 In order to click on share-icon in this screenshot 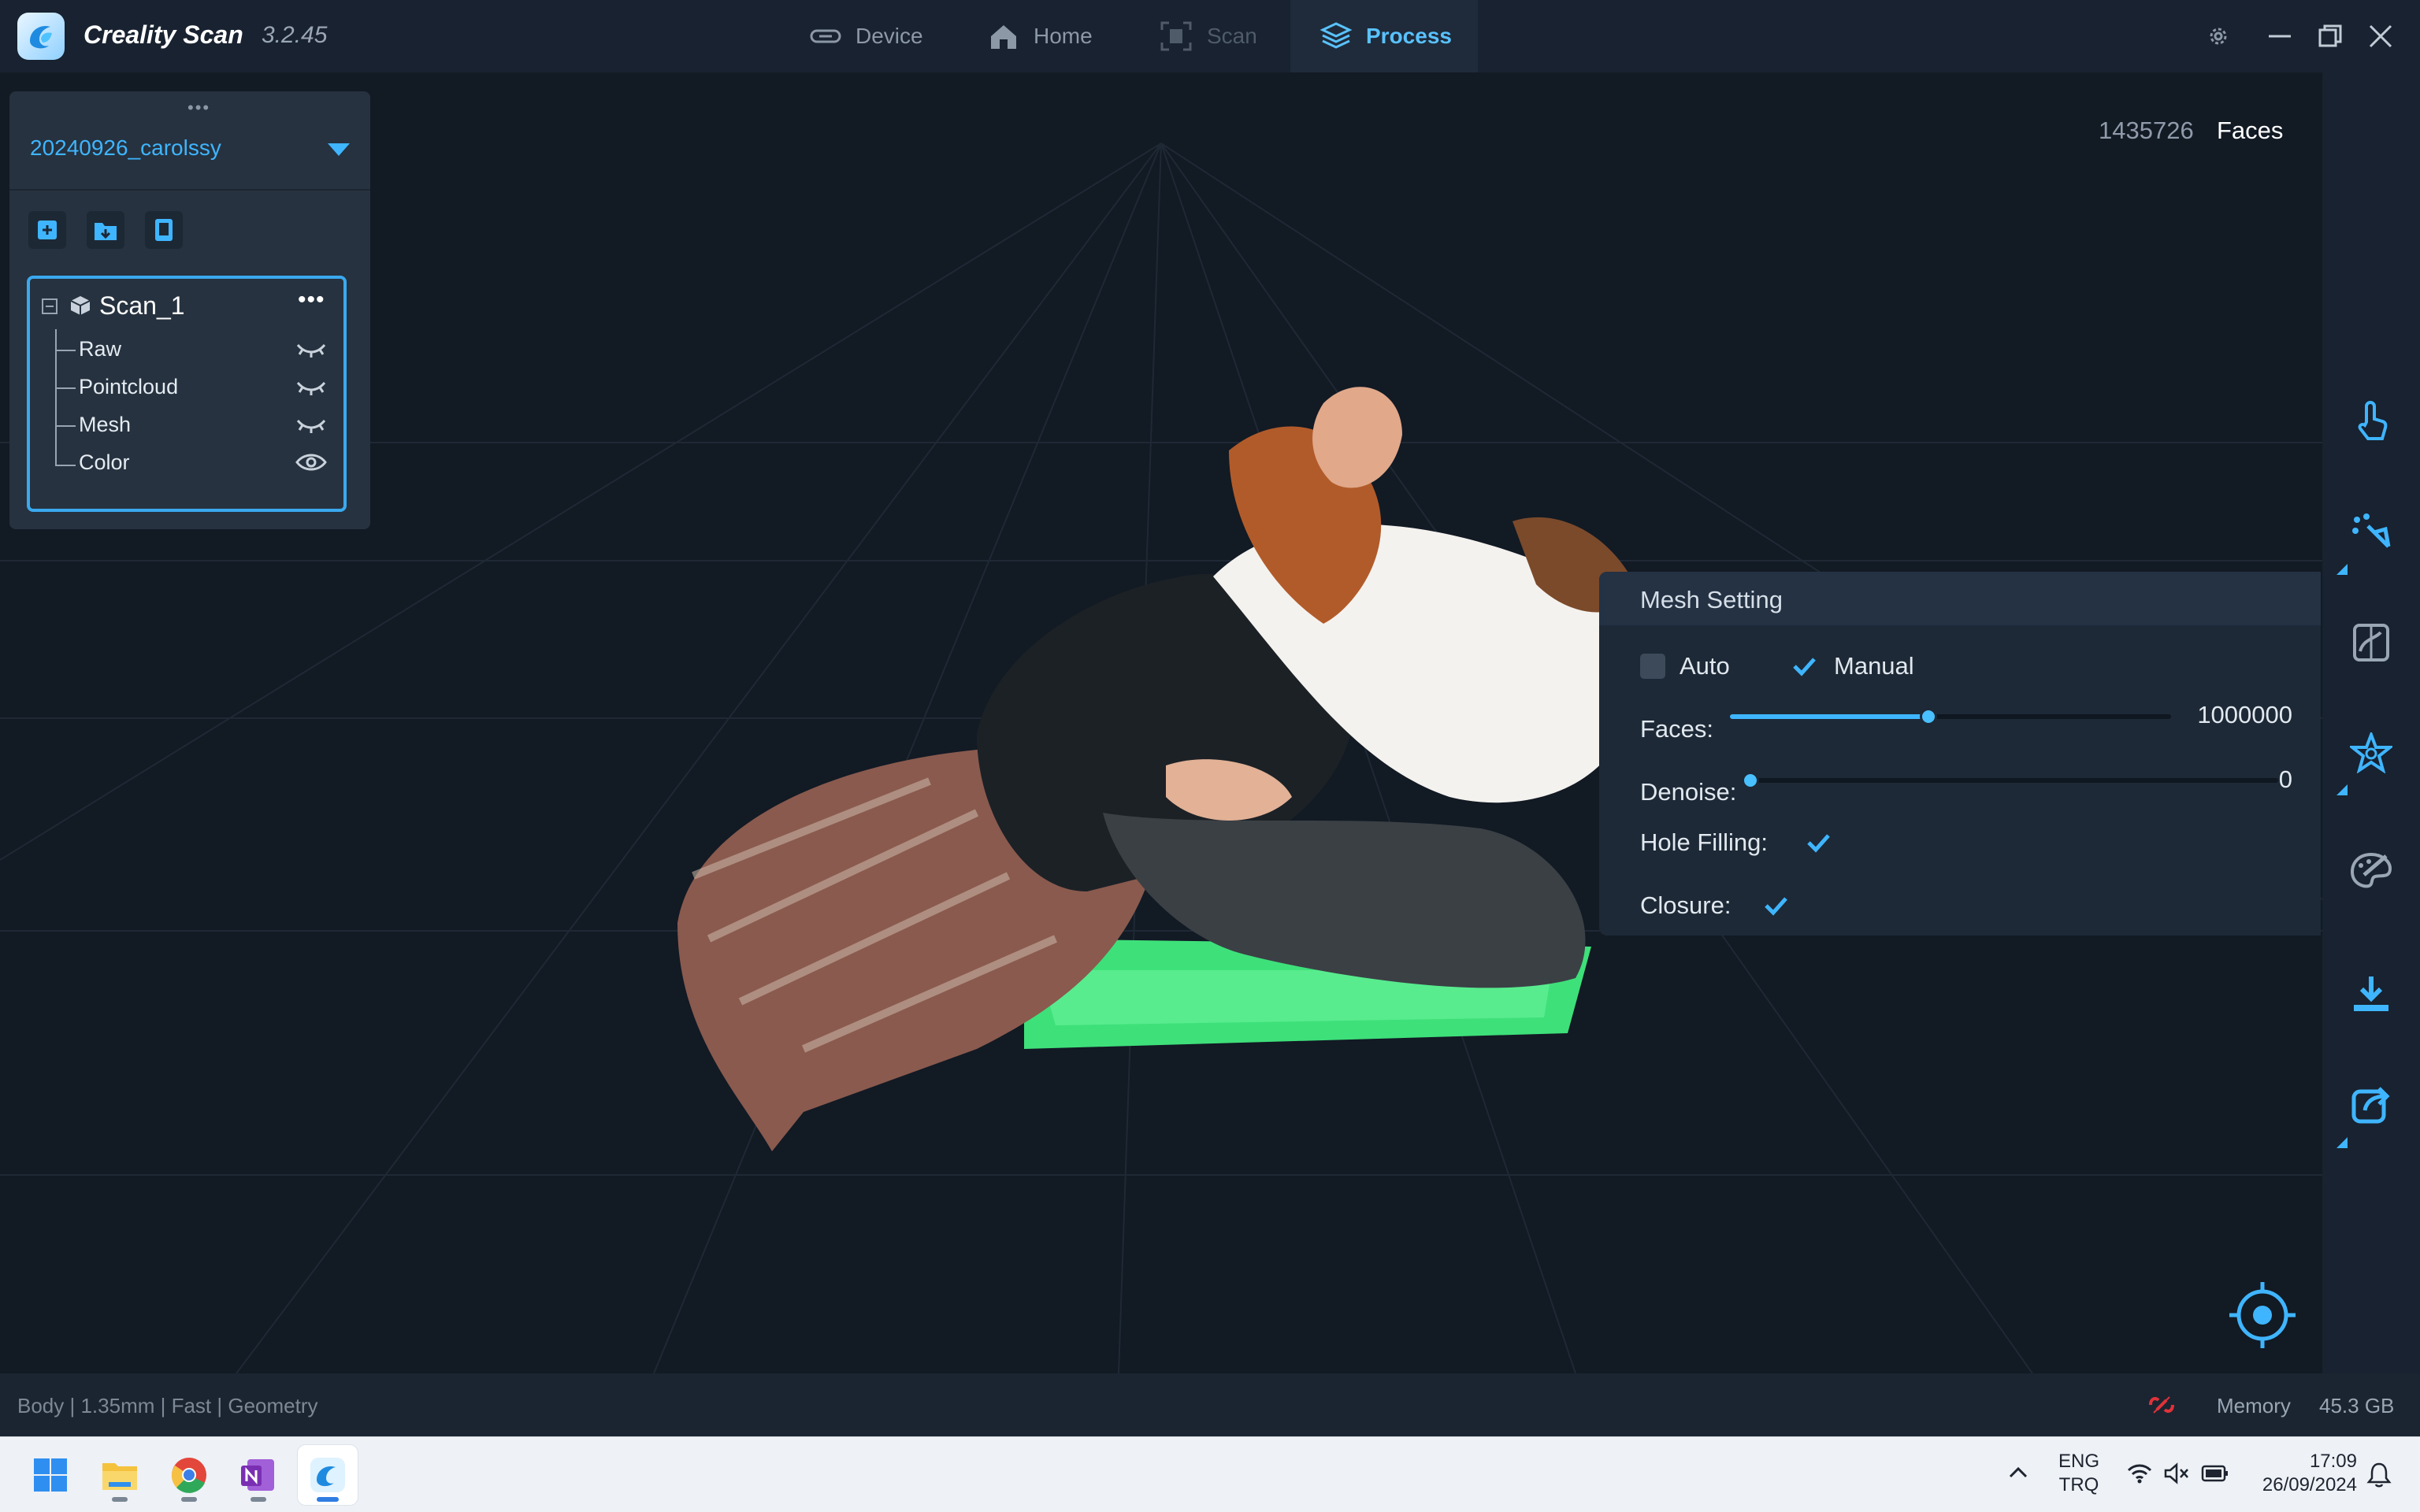, I will do `click(2370, 1105)`.